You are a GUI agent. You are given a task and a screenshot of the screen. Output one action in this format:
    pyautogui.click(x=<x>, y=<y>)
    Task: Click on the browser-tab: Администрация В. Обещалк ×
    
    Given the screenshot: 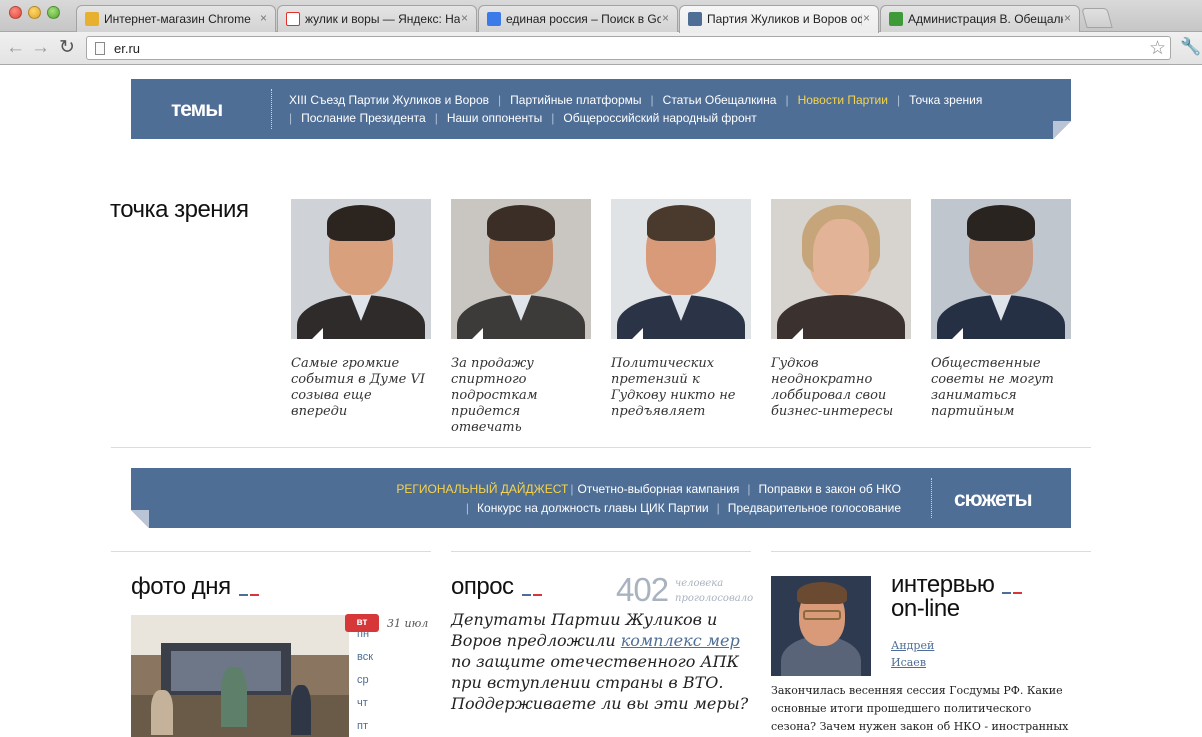 What is the action you would take?
    pyautogui.click(x=980, y=18)
    